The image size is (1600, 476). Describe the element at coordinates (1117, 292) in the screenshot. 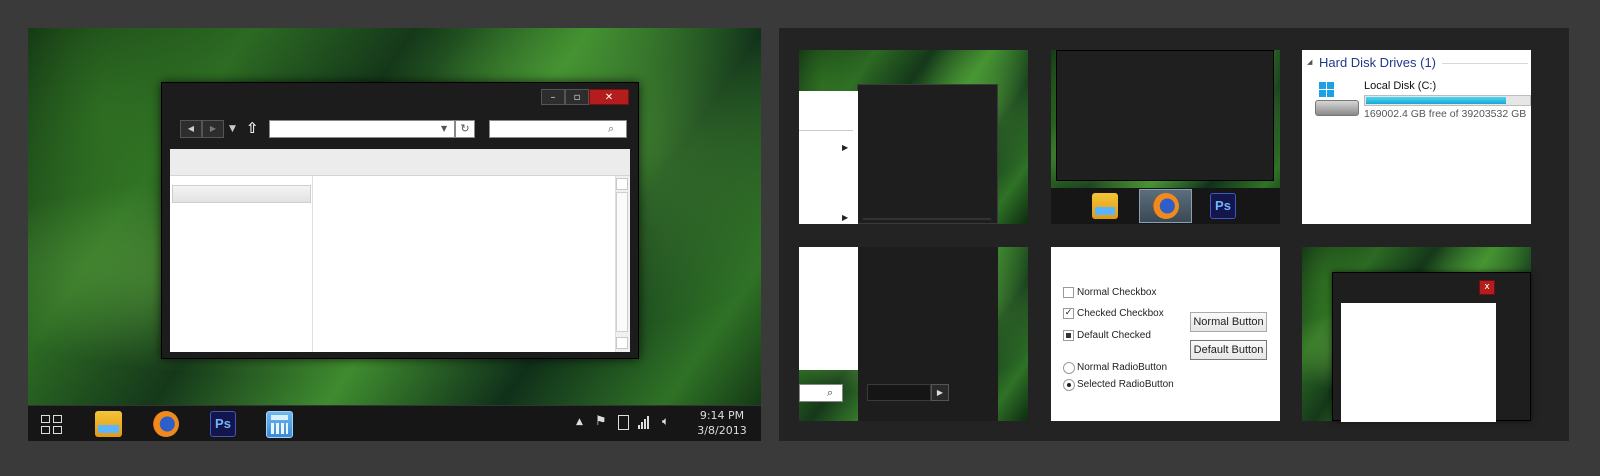

I see `normal-checkbox-label: Normal Checkbox` at that location.